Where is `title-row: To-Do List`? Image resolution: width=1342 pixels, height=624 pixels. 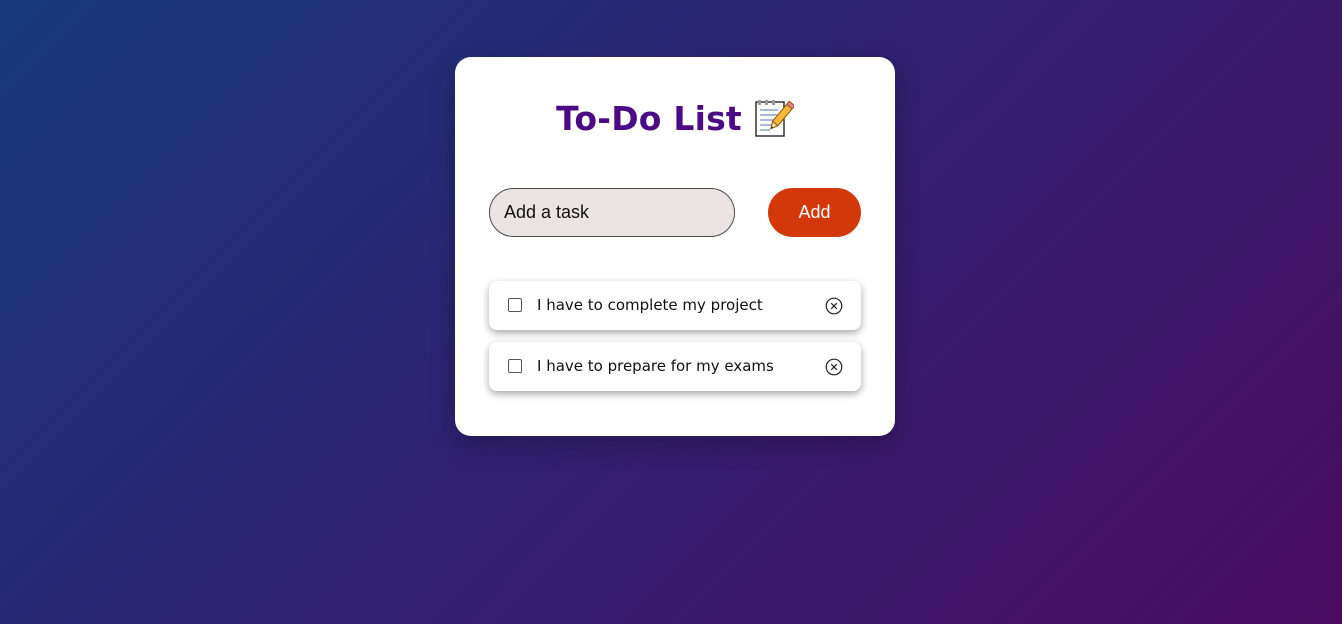
title-row: To-Do List is located at coordinates (675, 118).